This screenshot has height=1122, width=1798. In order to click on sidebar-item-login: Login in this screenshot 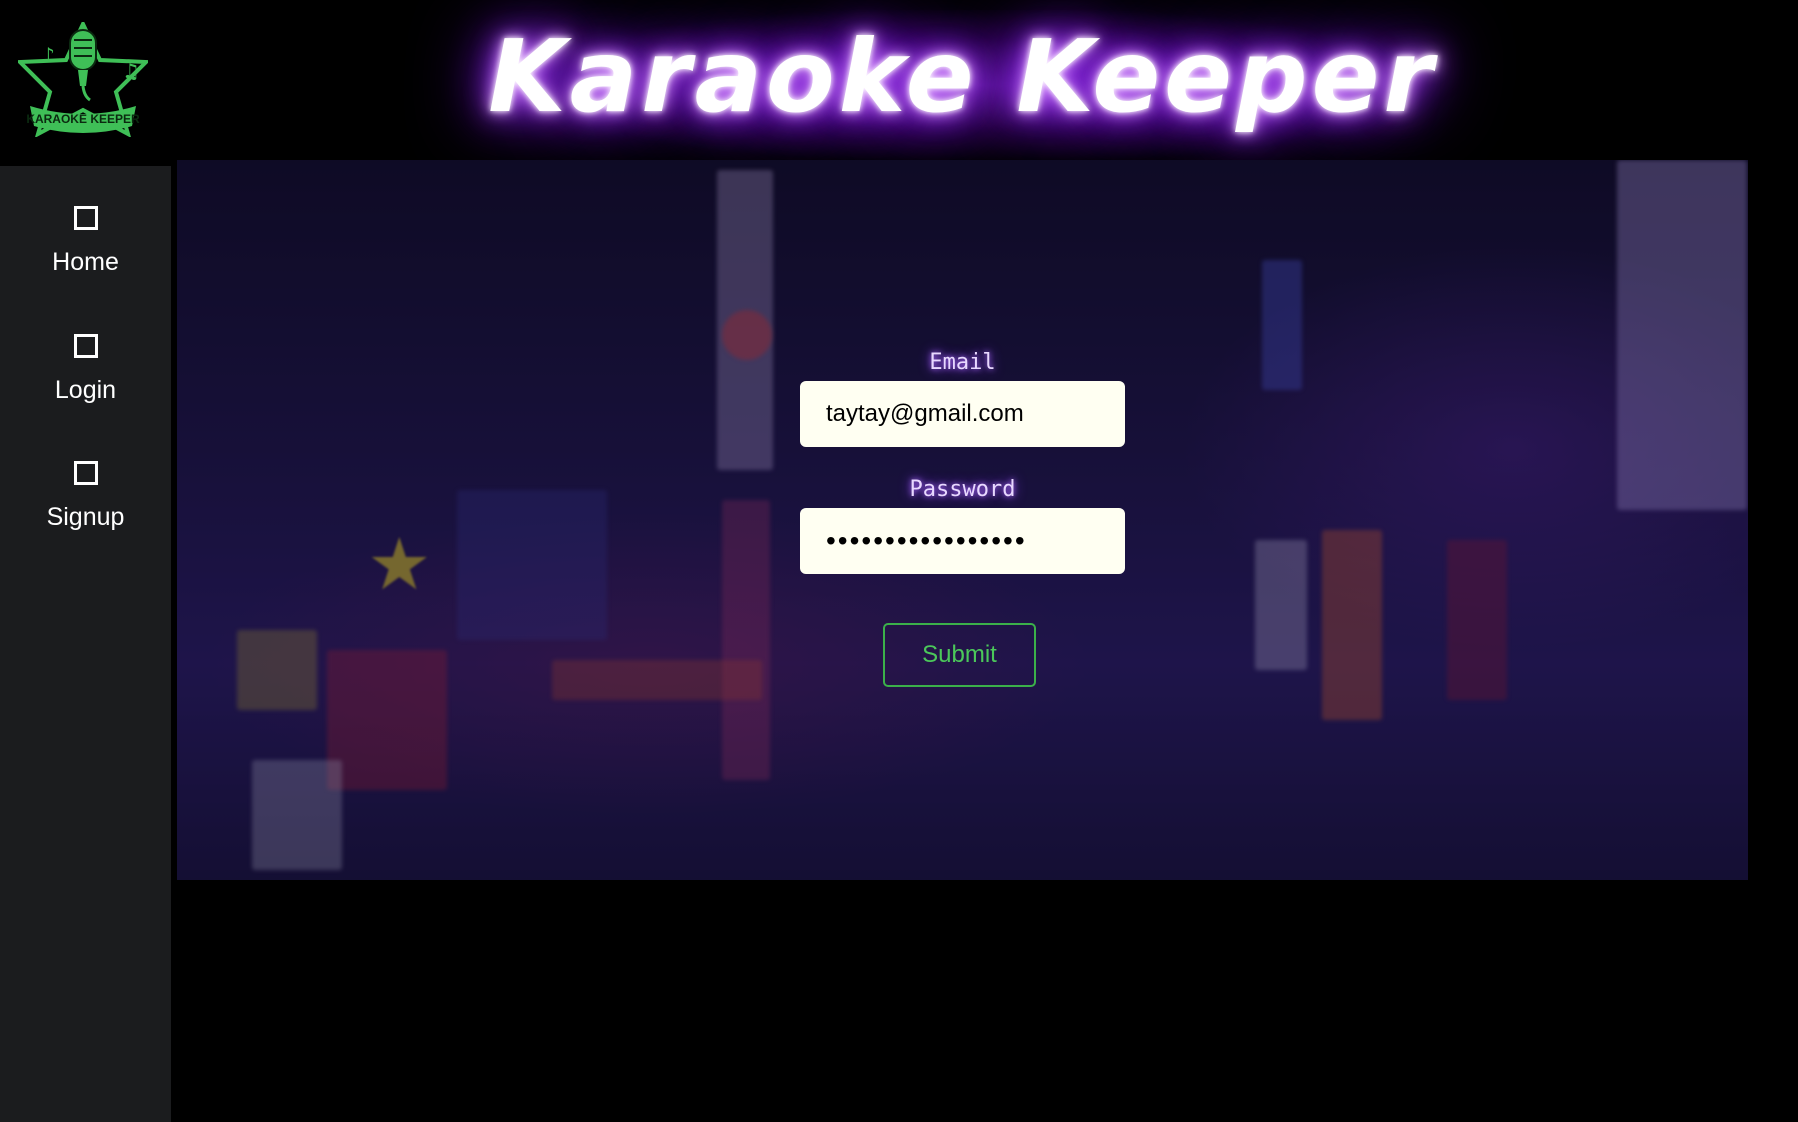, I will do `click(85, 389)`.